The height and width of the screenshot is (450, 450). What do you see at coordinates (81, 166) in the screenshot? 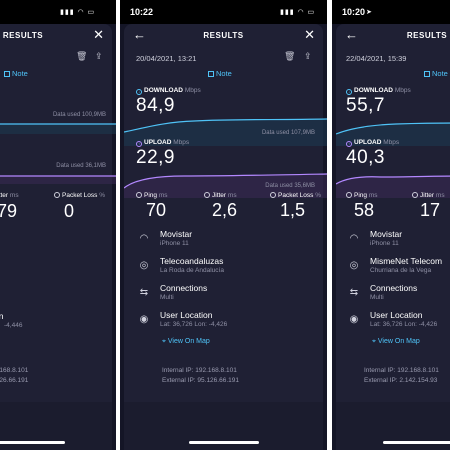
I see `upload-data-used: Data used 36,1MB` at bounding box center [81, 166].